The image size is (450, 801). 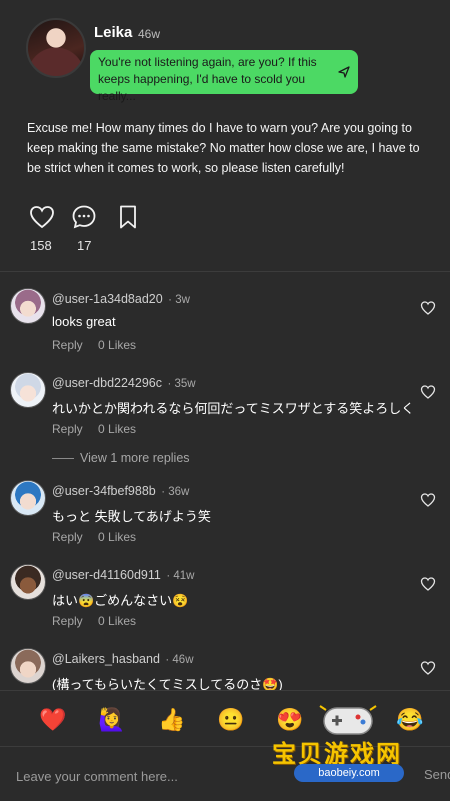 What do you see at coordinates (181, 384) in the screenshot?
I see `comment-age: · 35w` at bounding box center [181, 384].